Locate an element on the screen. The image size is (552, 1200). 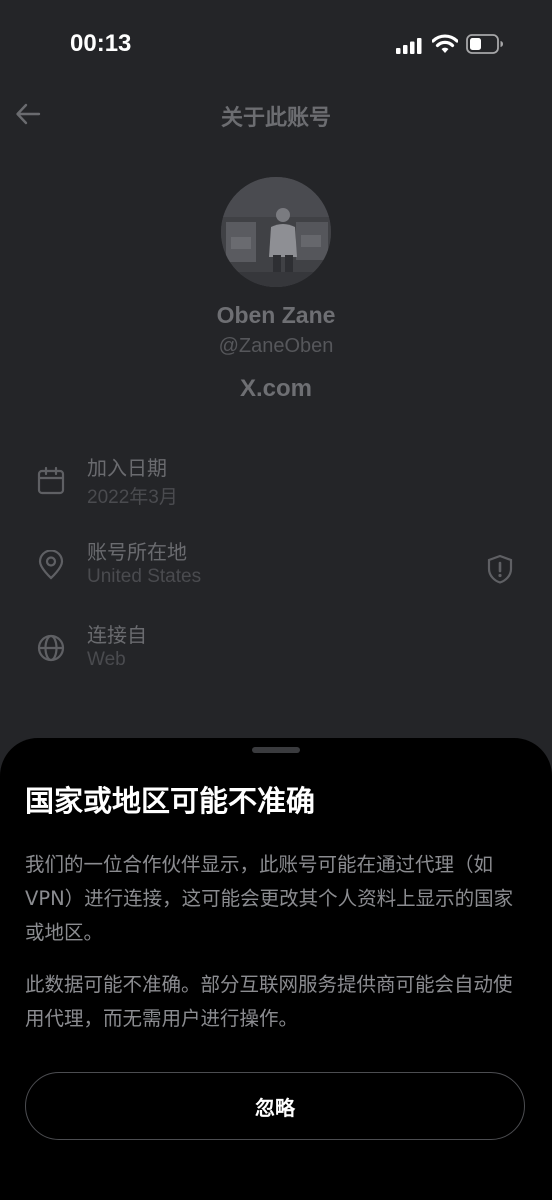
profile-name: Oben Zane is located at coordinates (276, 315).